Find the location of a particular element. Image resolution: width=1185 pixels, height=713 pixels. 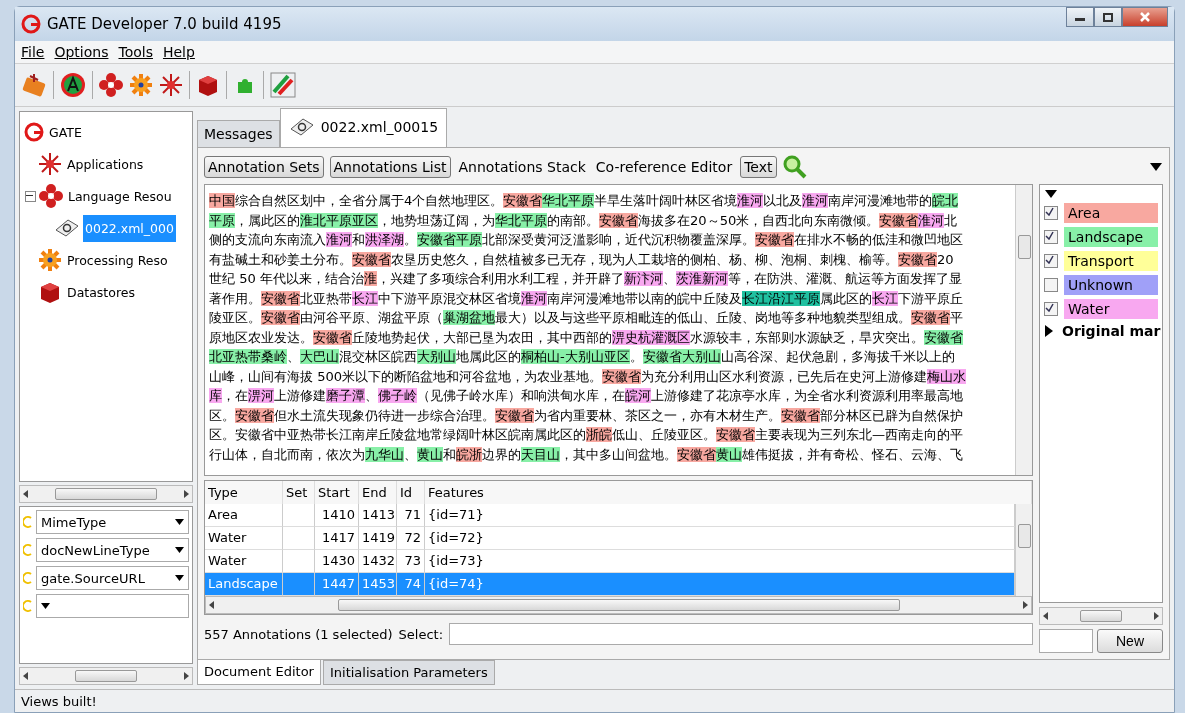

view-toggle-link: Annotations Stack is located at coordinates (522, 167).